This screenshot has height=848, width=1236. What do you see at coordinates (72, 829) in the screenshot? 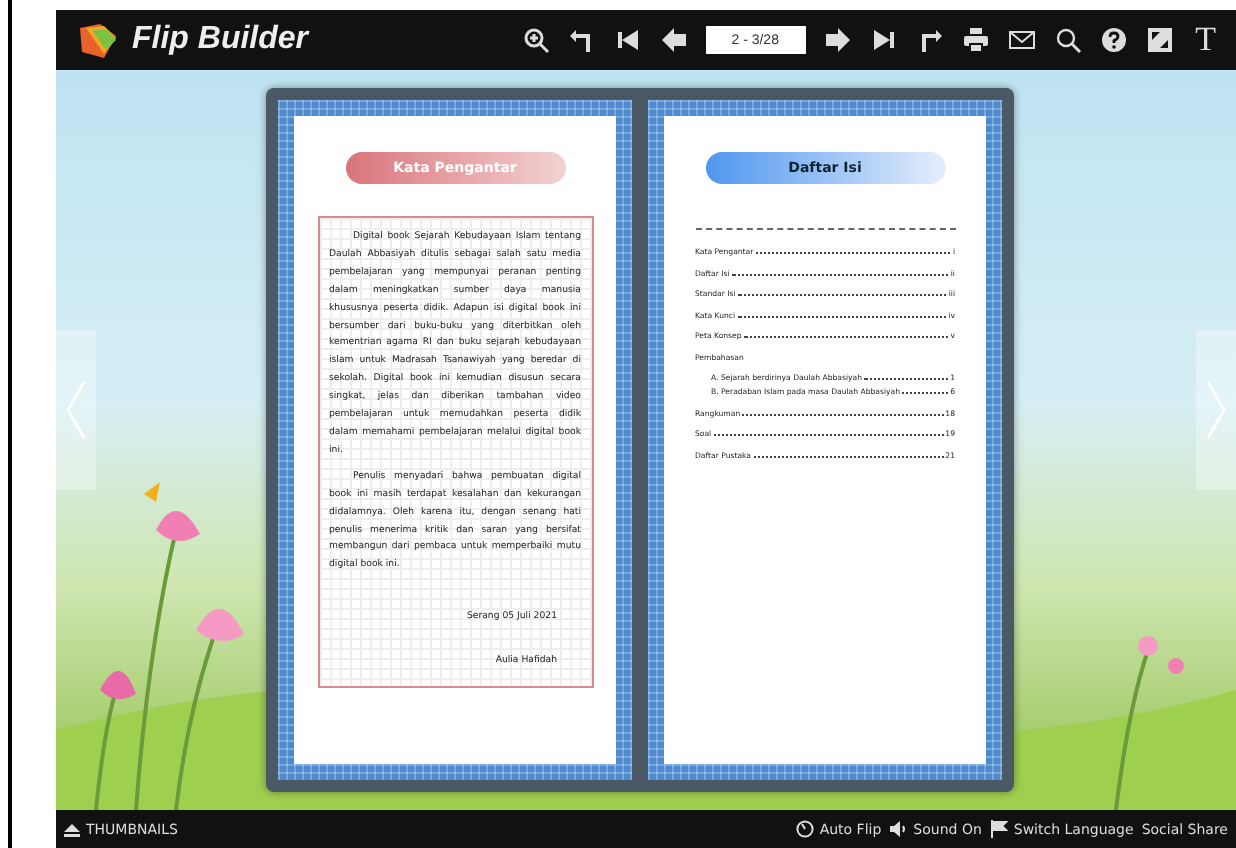
I see `eject-icon` at bounding box center [72, 829].